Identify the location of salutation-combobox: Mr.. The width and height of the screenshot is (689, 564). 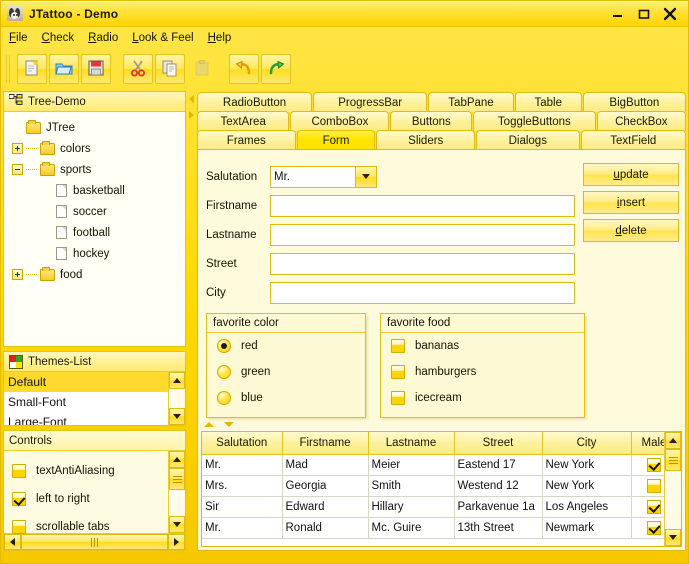
(323, 176).